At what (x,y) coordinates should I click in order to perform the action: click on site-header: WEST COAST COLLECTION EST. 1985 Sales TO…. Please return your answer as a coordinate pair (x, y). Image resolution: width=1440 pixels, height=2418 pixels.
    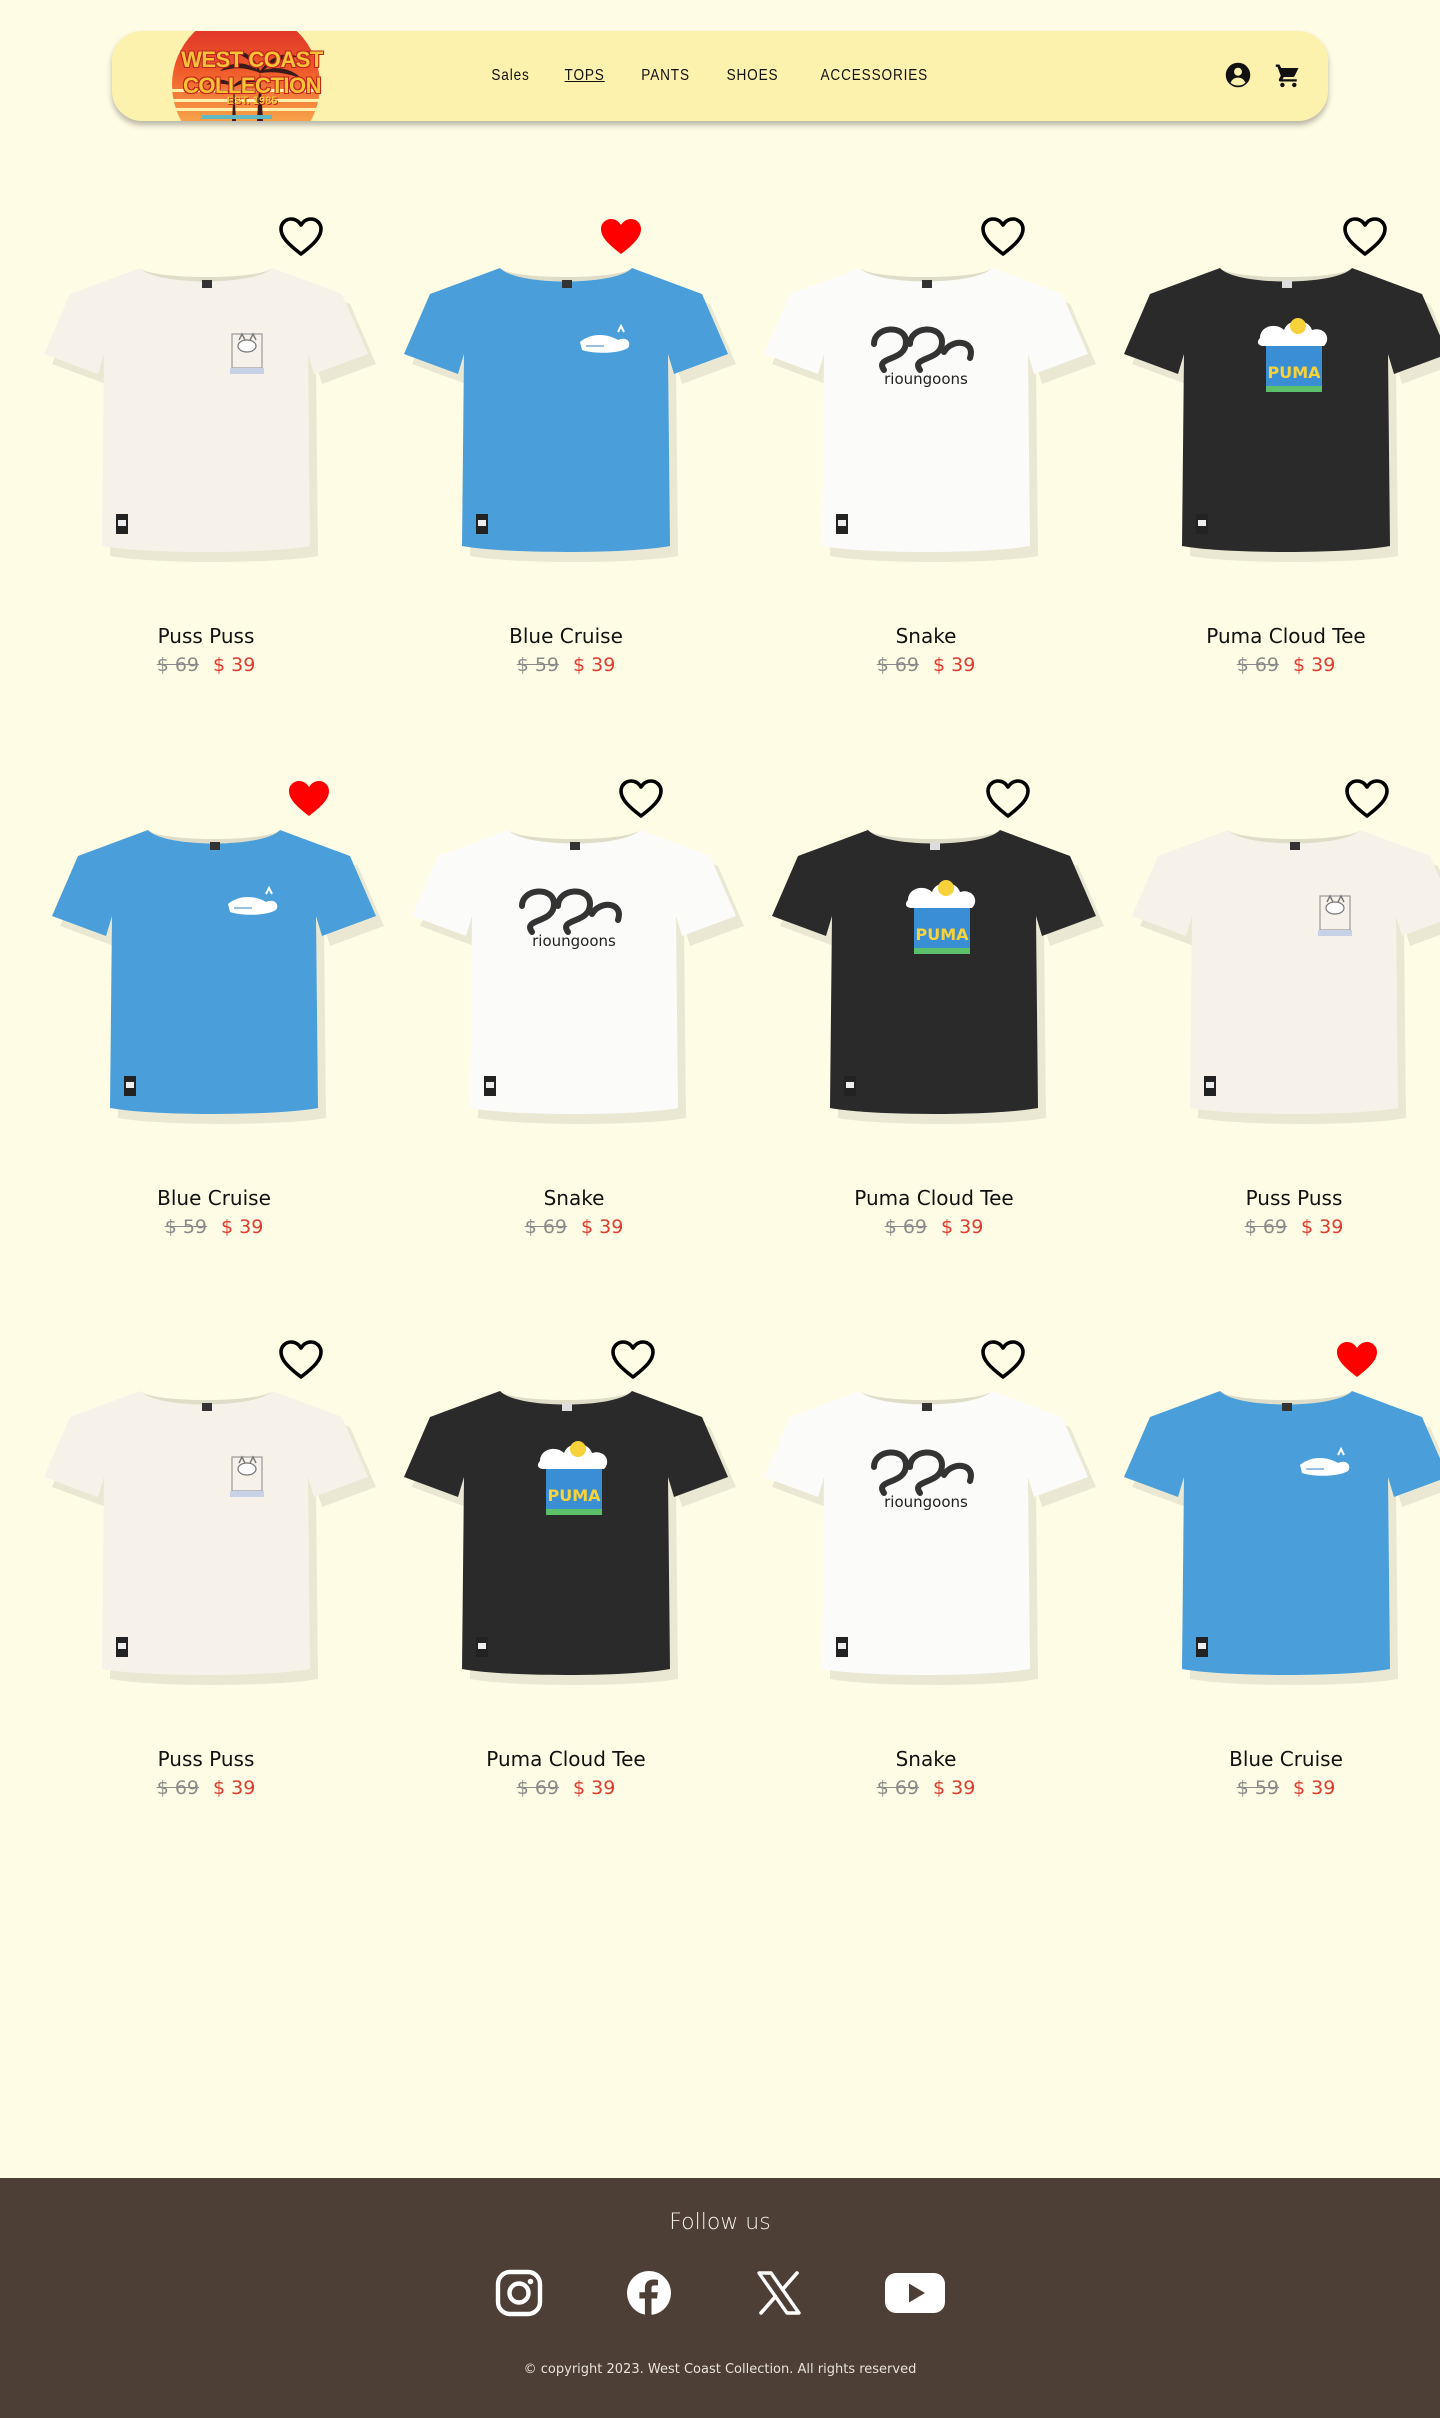
    Looking at the image, I should click on (720, 76).